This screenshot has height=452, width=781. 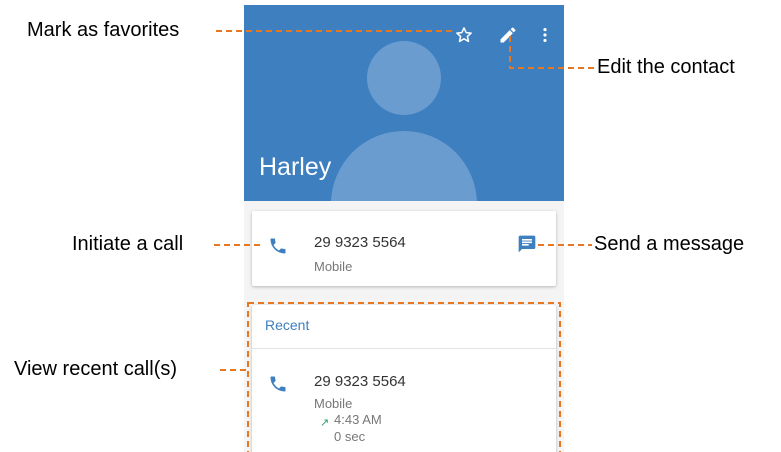 I want to click on annotation-call: Initiate a call, so click(x=128, y=244).